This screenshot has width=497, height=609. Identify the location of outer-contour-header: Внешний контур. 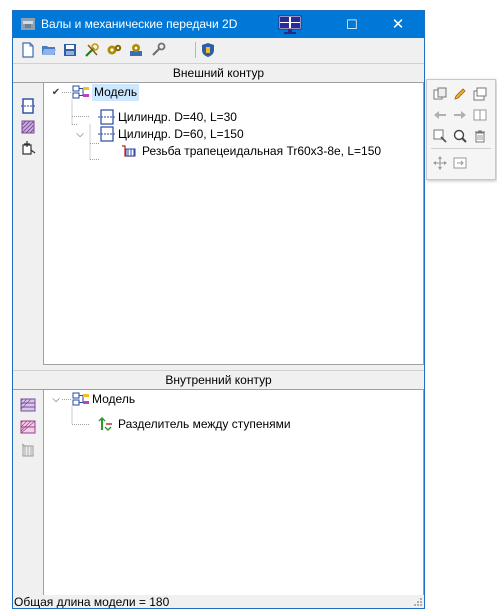
(218, 73).